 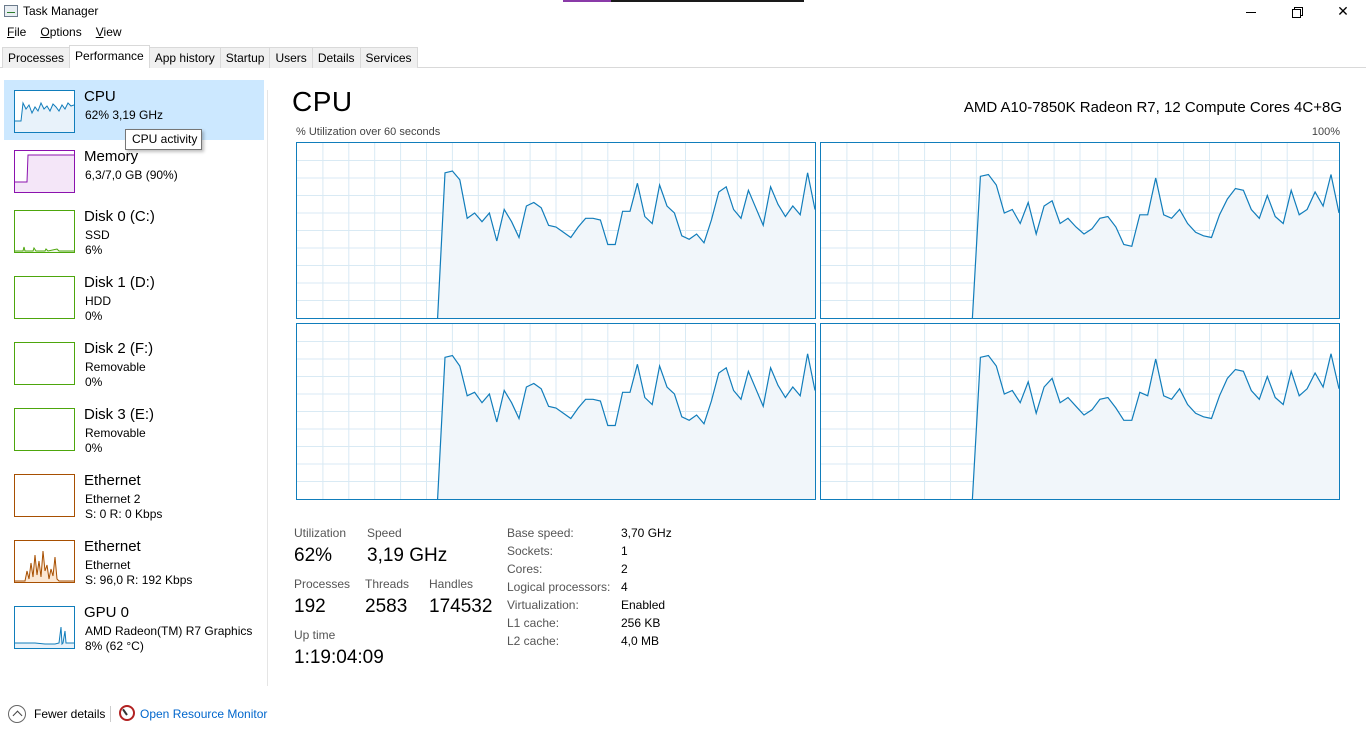 I want to click on sidebar-sparkline-ethernet2, so click(x=44, y=566).